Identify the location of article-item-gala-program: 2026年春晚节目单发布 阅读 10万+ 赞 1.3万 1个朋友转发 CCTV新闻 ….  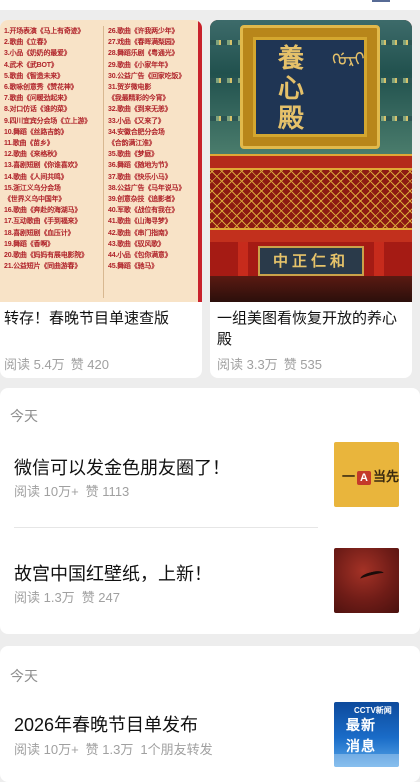
(210, 736).